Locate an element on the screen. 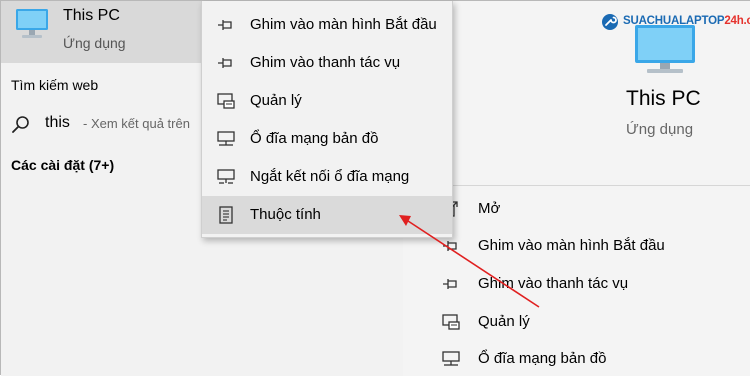 Image resolution: width=750 pixels, height=376 pixels. top-result-subtitle: Ứng dụng is located at coordinates (94, 43).